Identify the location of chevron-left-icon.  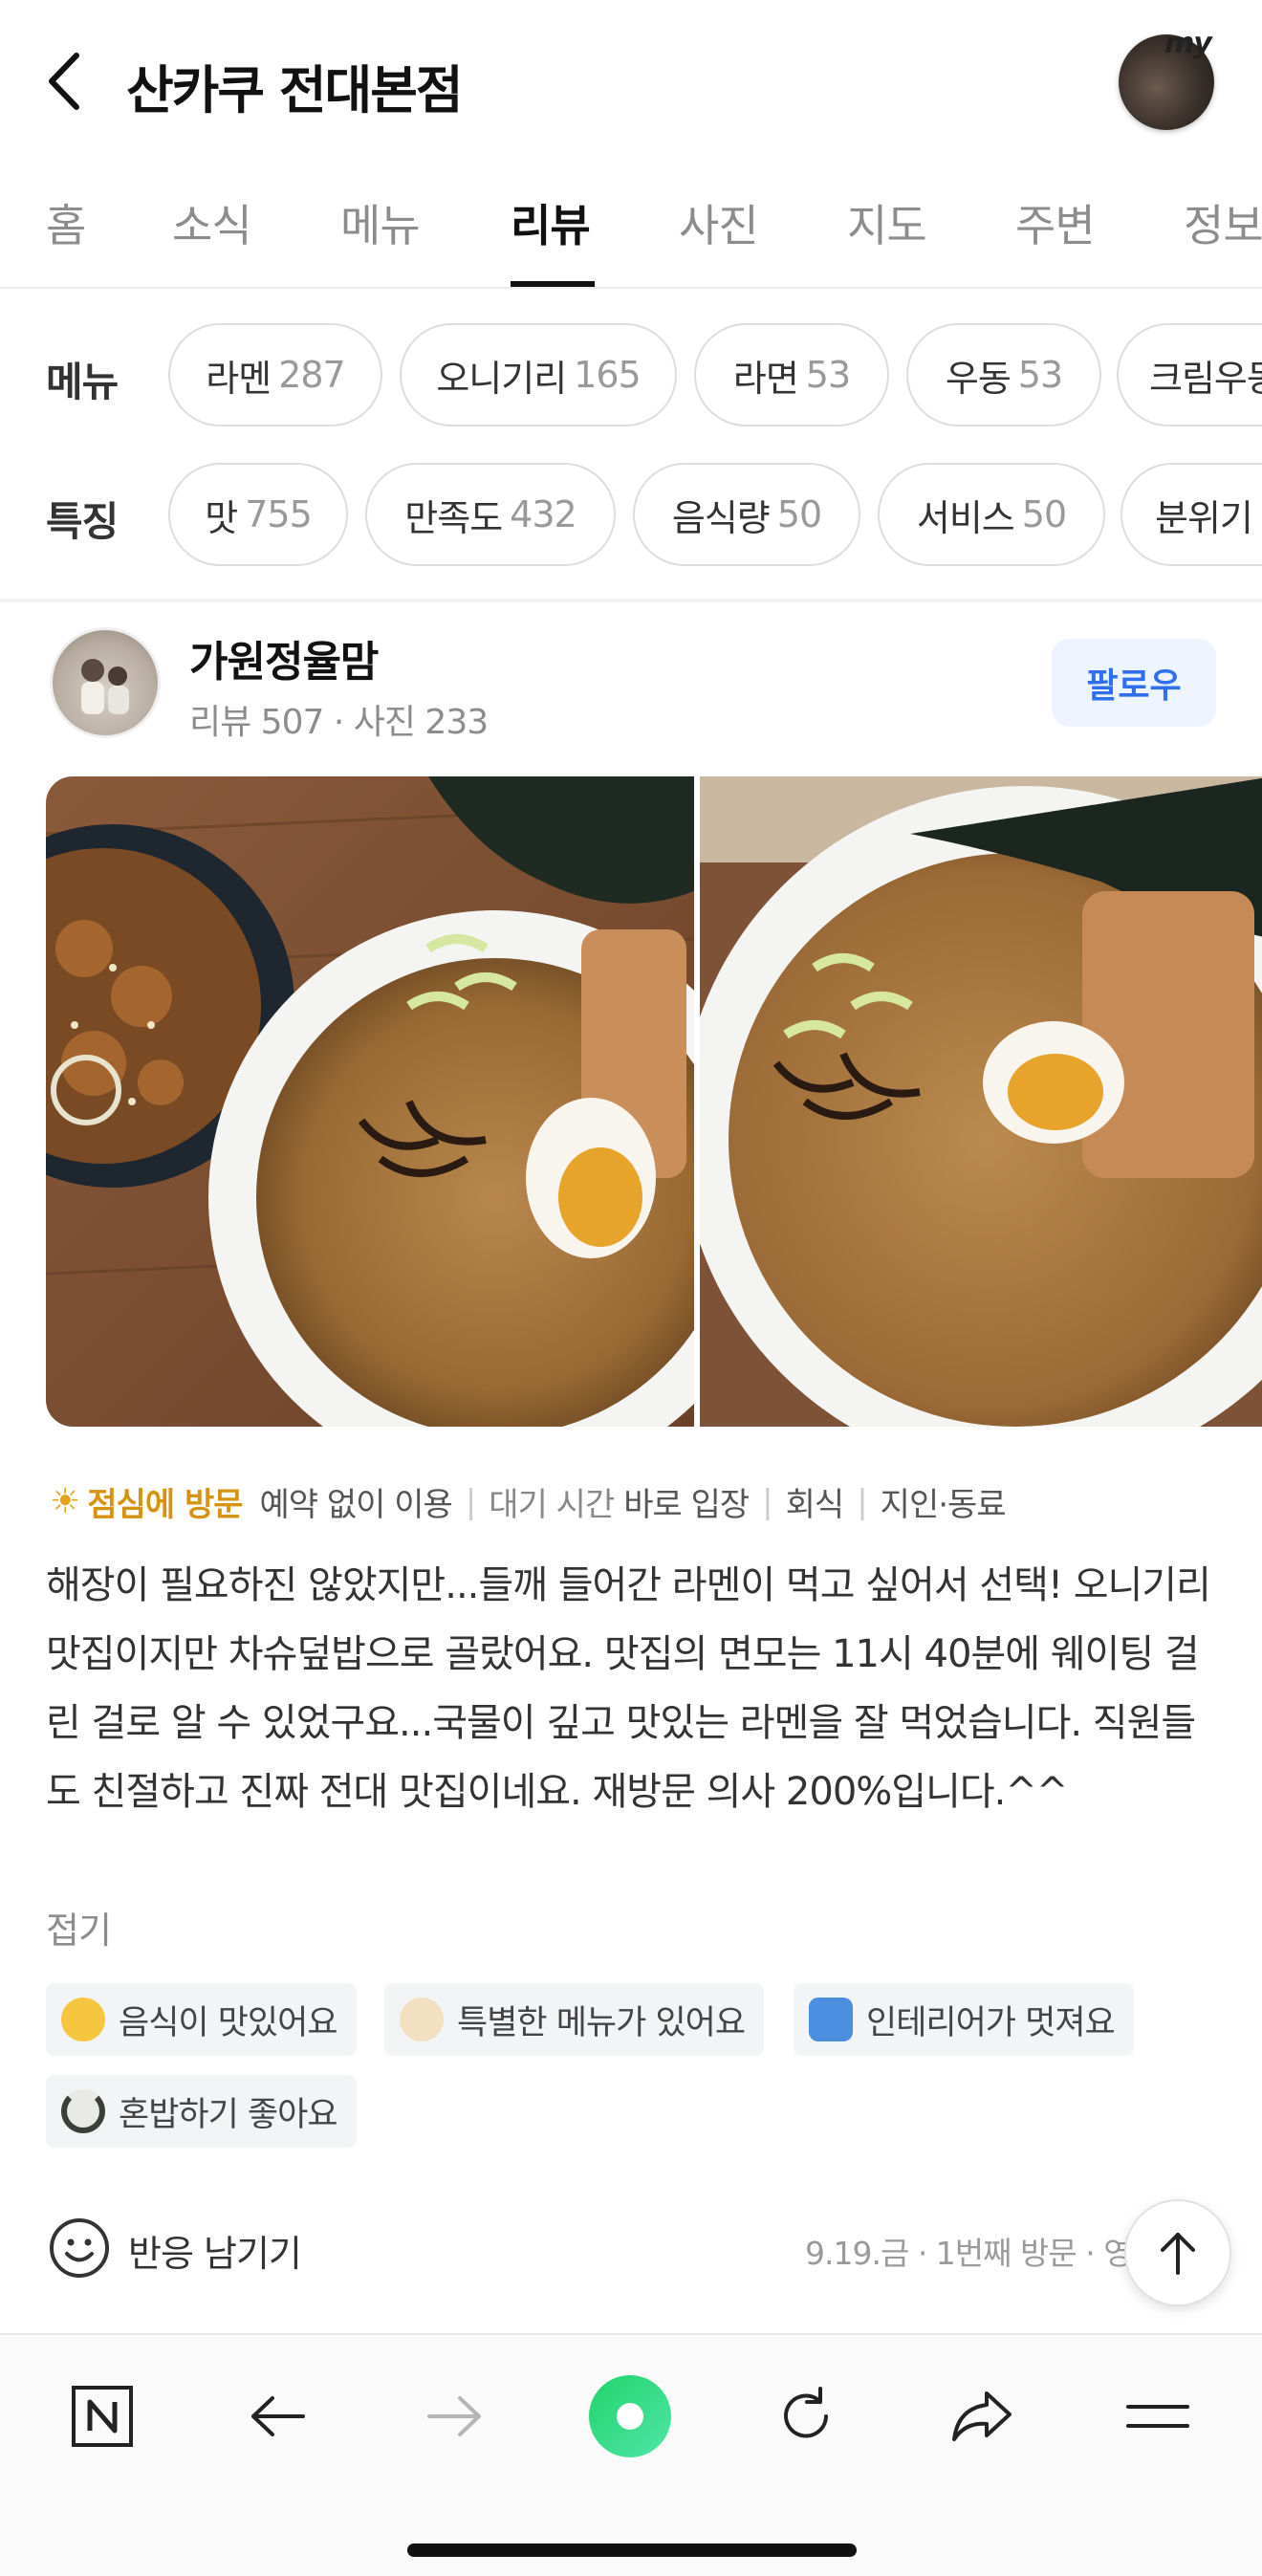
(64, 81).